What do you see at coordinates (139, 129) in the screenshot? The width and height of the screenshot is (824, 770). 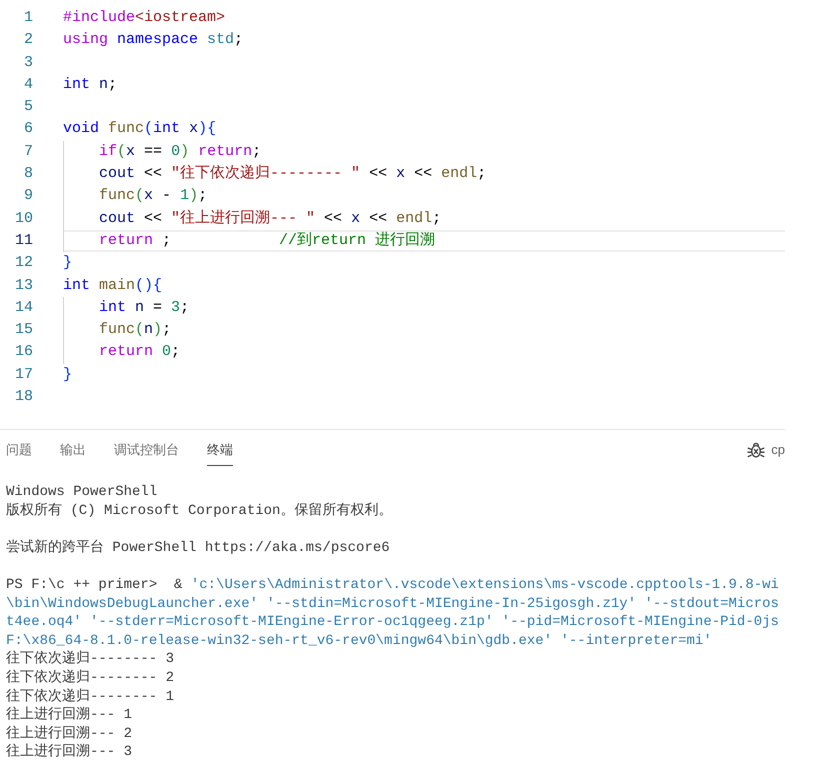 I see `code-line: void func(int x){` at bounding box center [139, 129].